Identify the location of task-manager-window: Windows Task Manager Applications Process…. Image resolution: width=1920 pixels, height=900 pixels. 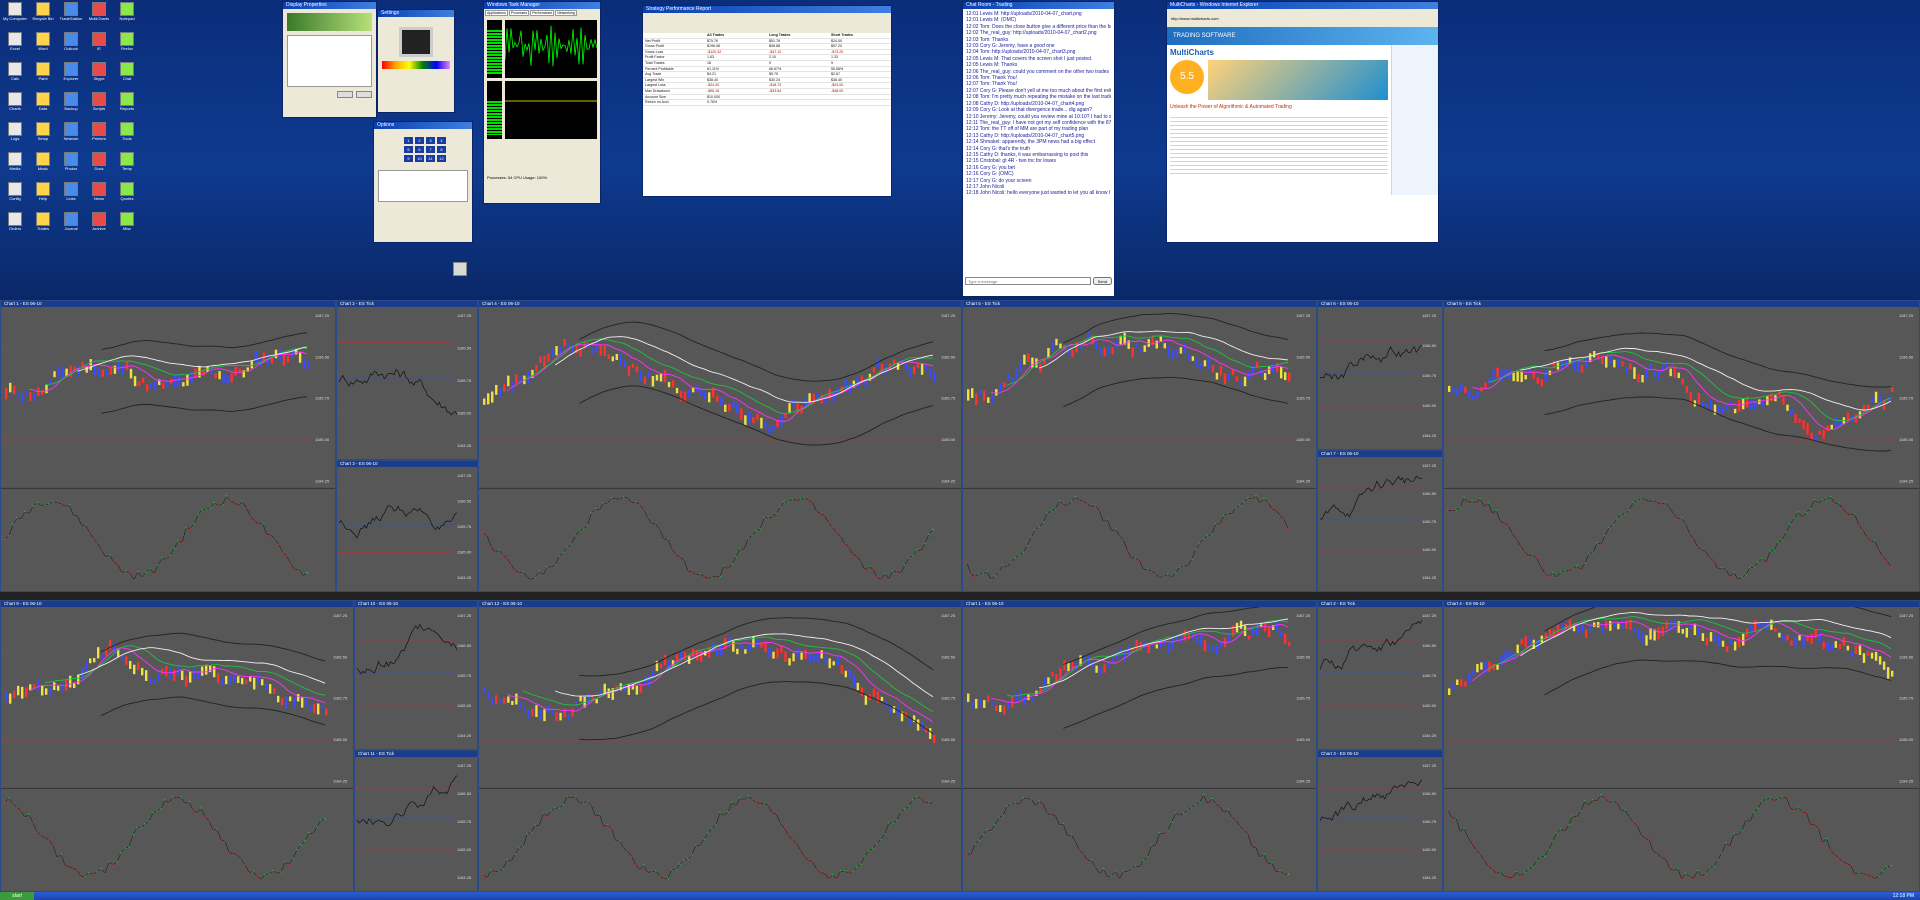
(542, 102).